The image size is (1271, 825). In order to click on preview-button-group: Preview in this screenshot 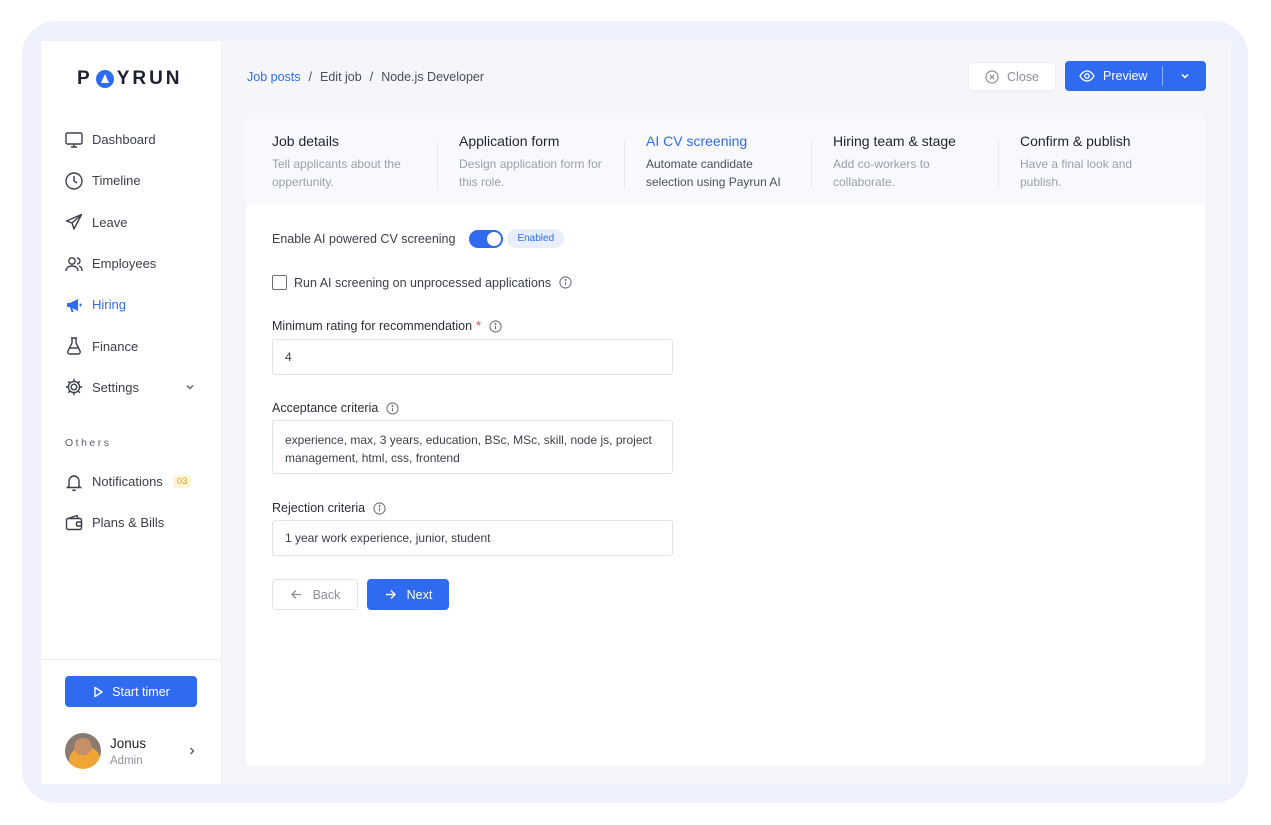, I will do `click(1135, 76)`.